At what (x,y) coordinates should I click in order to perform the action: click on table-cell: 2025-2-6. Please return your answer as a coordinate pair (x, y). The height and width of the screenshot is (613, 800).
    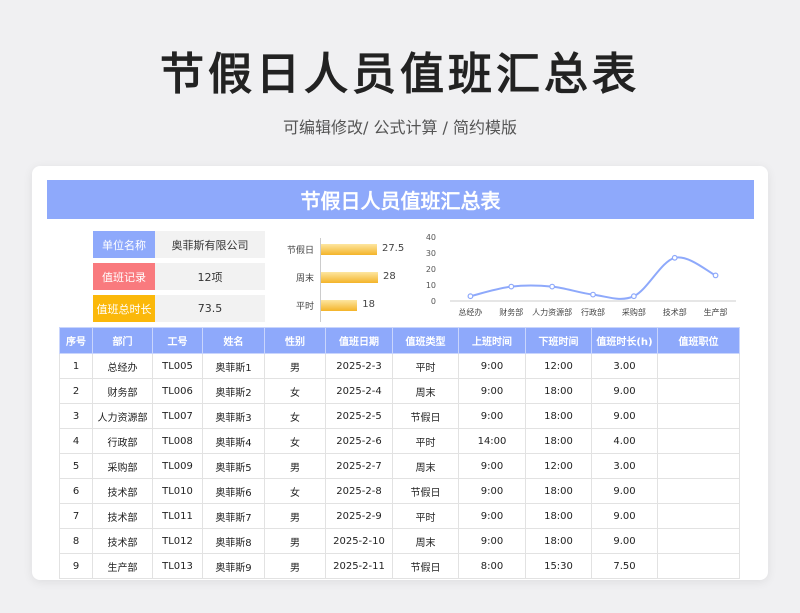
    Looking at the image, I should click on (359, 441).